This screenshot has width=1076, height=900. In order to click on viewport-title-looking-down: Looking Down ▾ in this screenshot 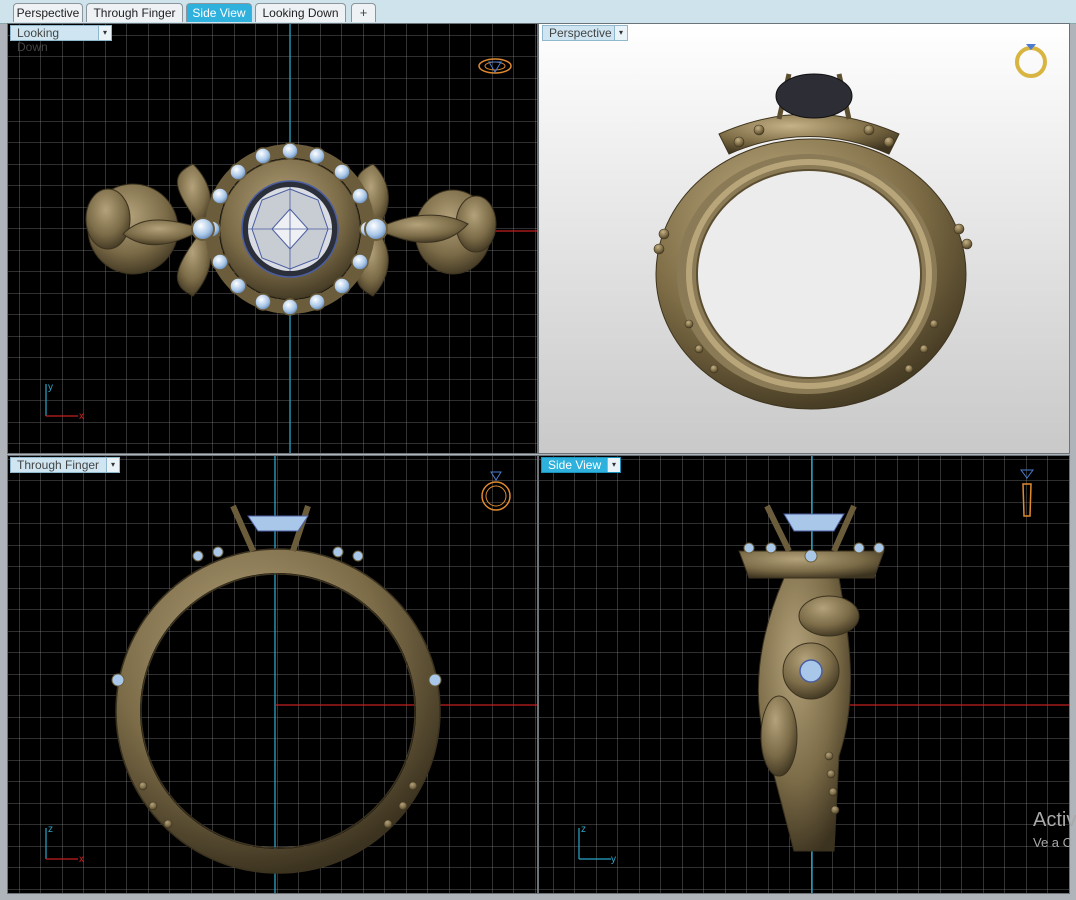, I will do `click(61, 39)`.